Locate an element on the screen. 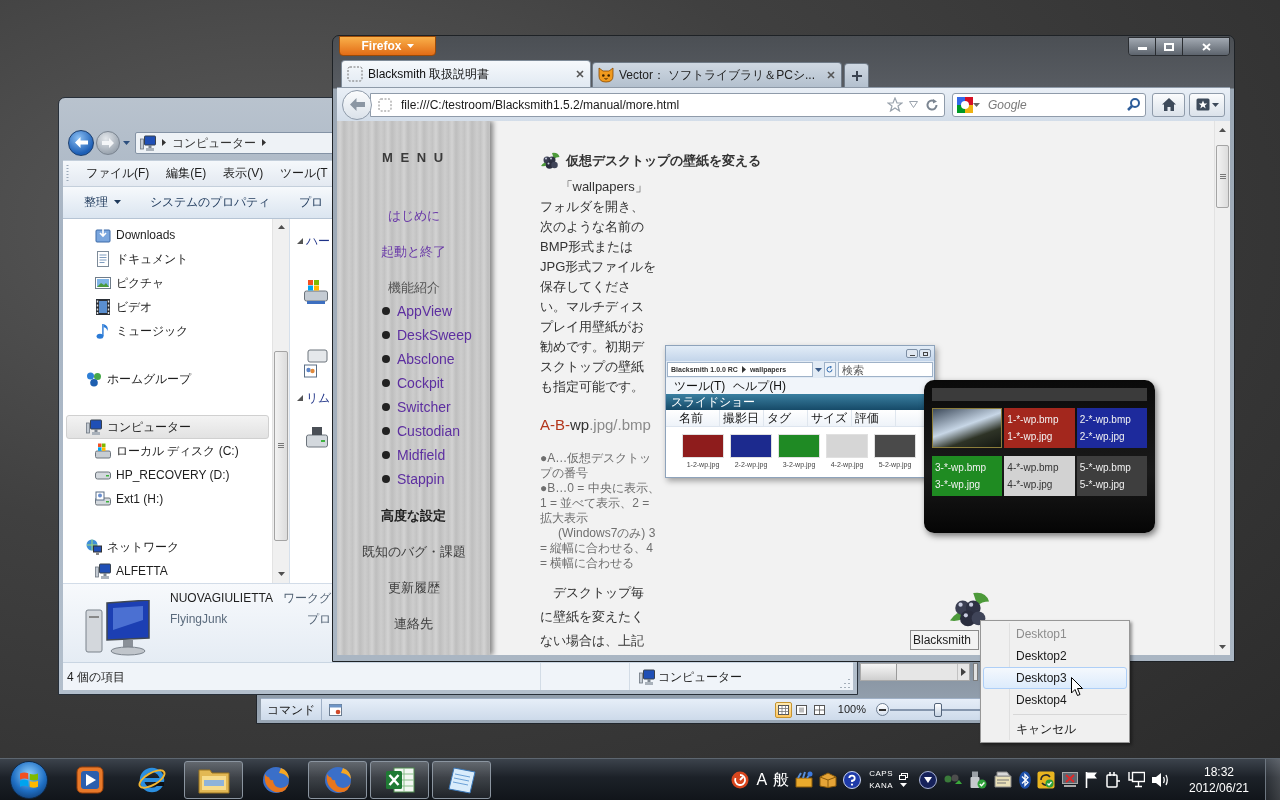  column-header: サイズ is located at coordinates (830, 418).